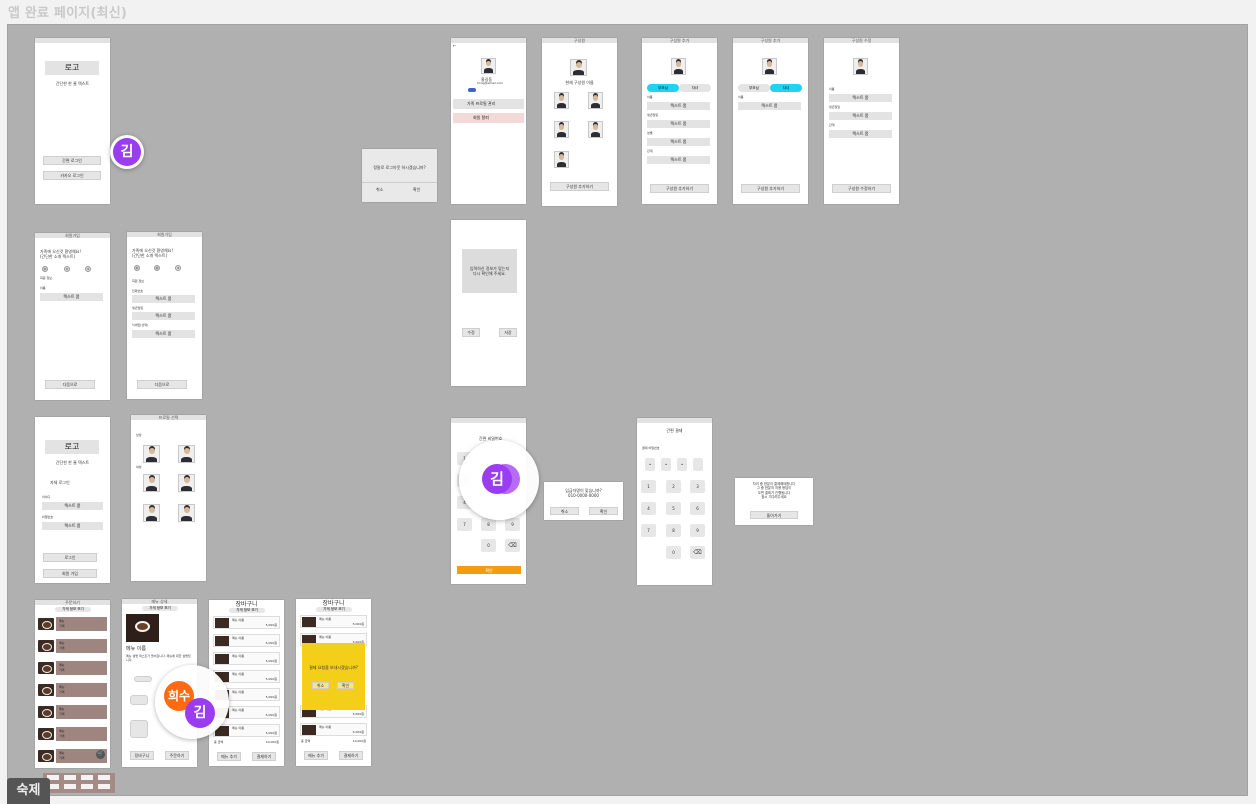 This screenshot has height=804, width=1256. What do you see at coordinates (454, 45) in the screenshot?
I see `back-icon: ←` at bounding box center [454, 45].